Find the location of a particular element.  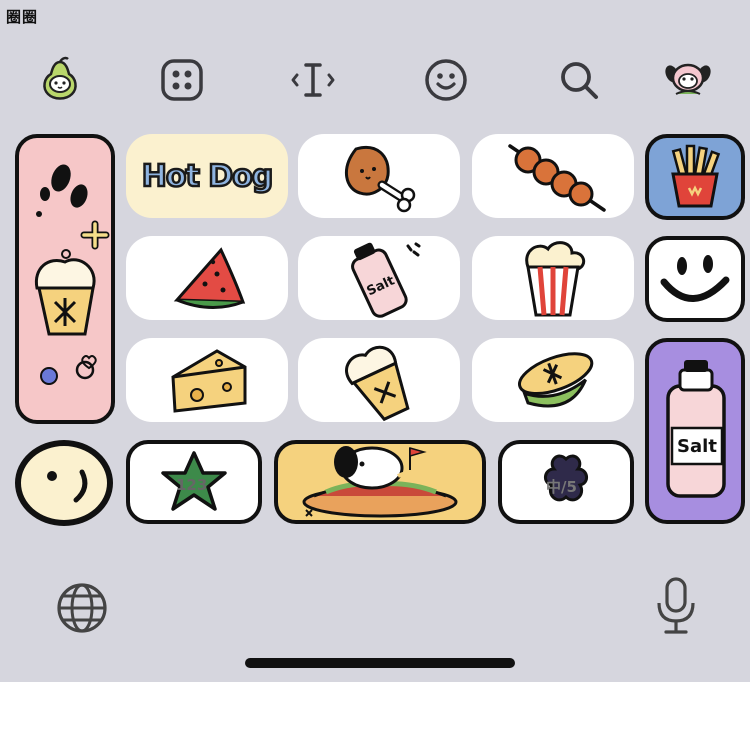

numbers-key: 123 is located at coordinates (194, 482).